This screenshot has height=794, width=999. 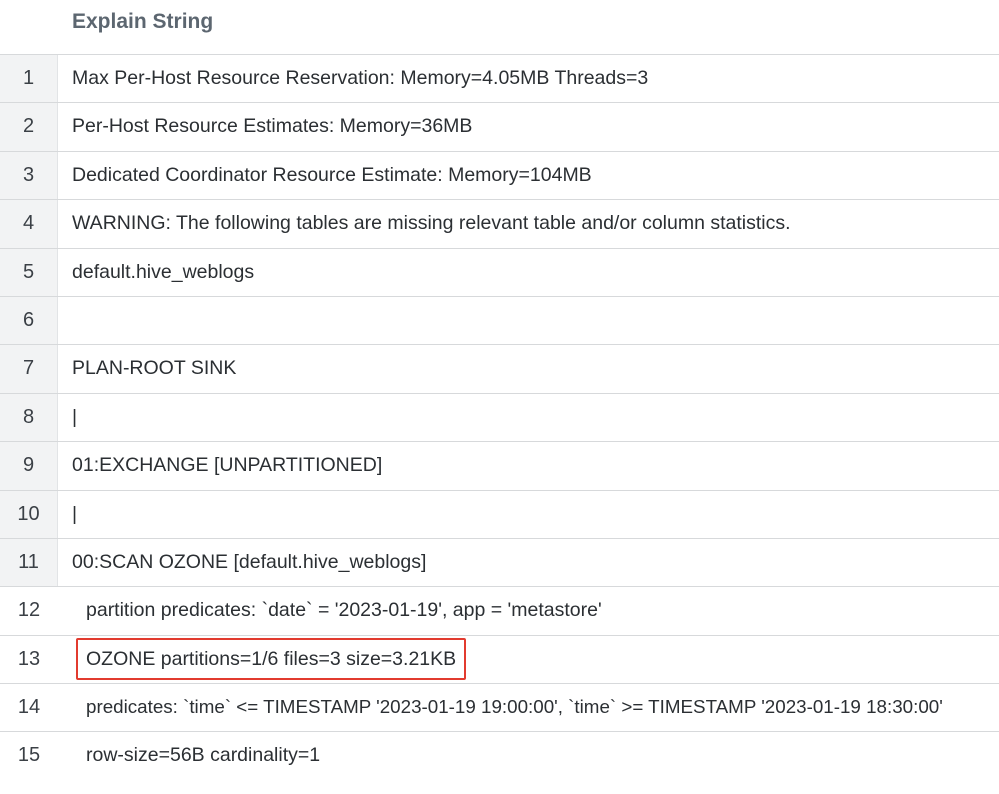 What do you see at coordinates (29, 659) in the screenshot?
I see `row-number: 13` at bounding box center [29, 659].